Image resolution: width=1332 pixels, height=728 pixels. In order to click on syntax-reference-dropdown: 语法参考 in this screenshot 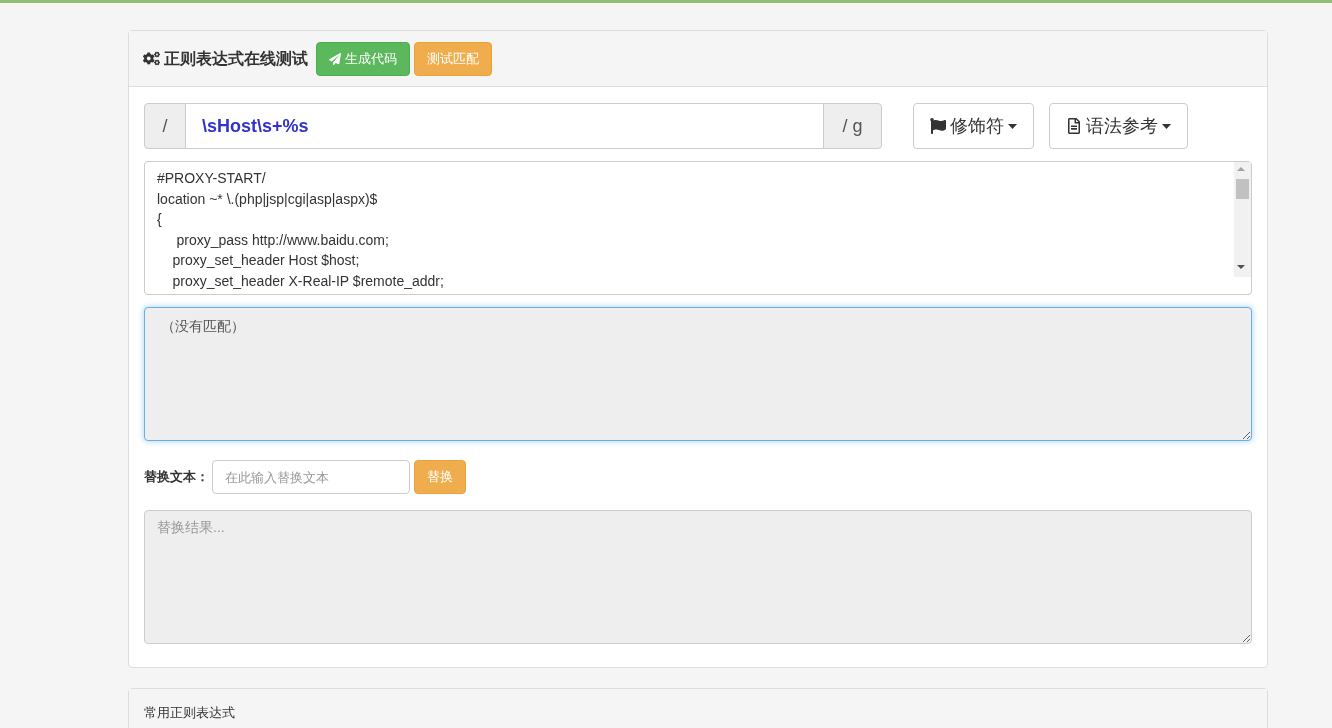, I will do `click(1118, 126)`.